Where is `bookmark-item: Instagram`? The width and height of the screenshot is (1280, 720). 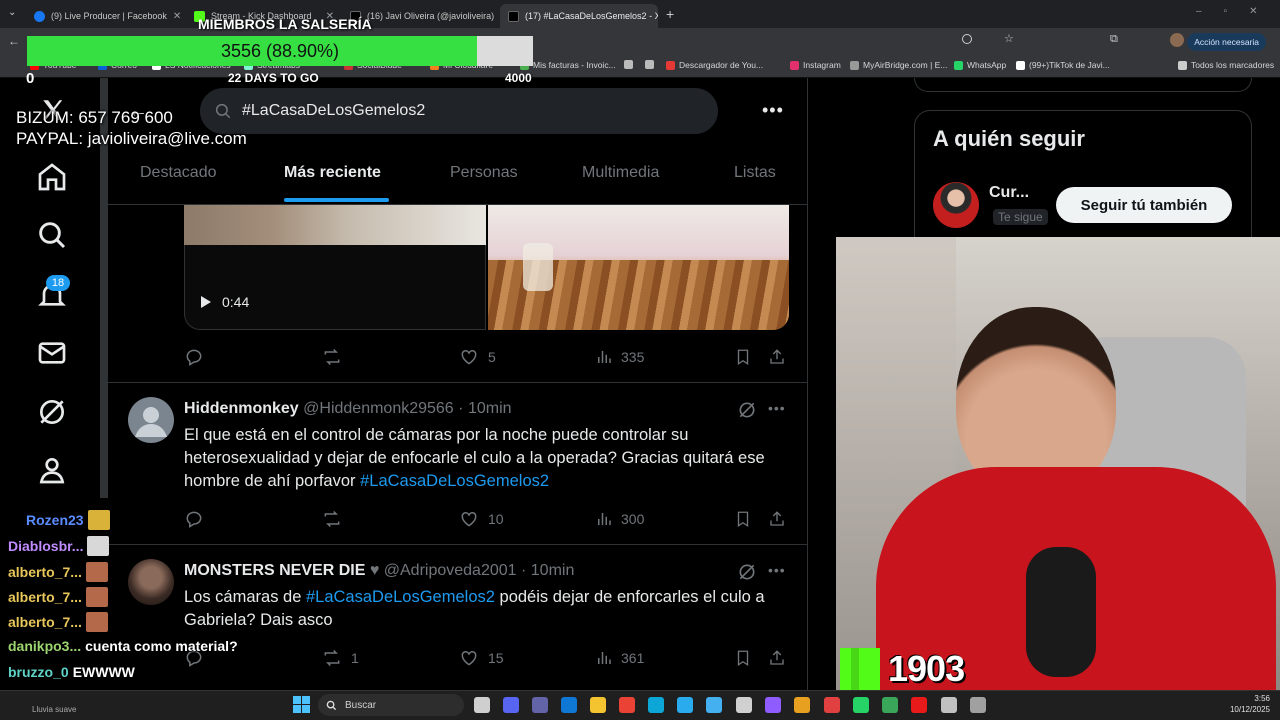 bookmark-item: Instagram is located at coordinates (815, 65).